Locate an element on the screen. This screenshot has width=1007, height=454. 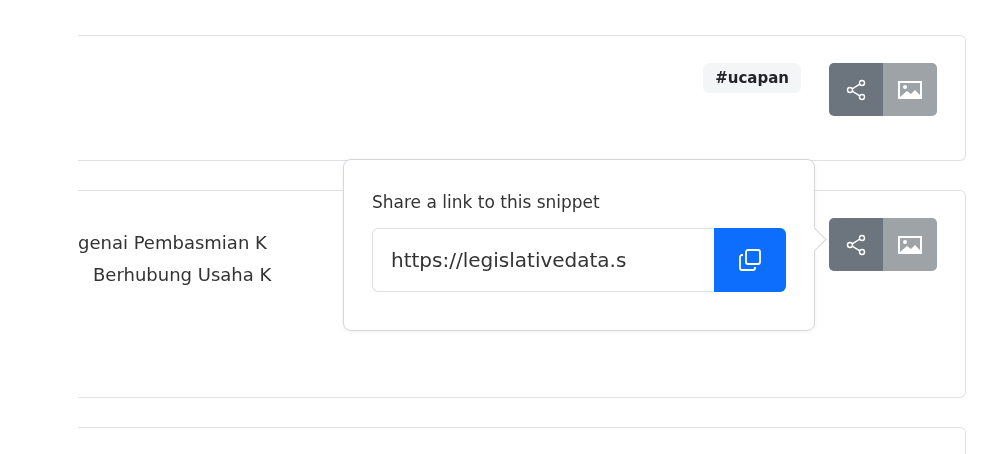
snippet-text: Berhubung Usaha K is located at coordinates (182, 275).